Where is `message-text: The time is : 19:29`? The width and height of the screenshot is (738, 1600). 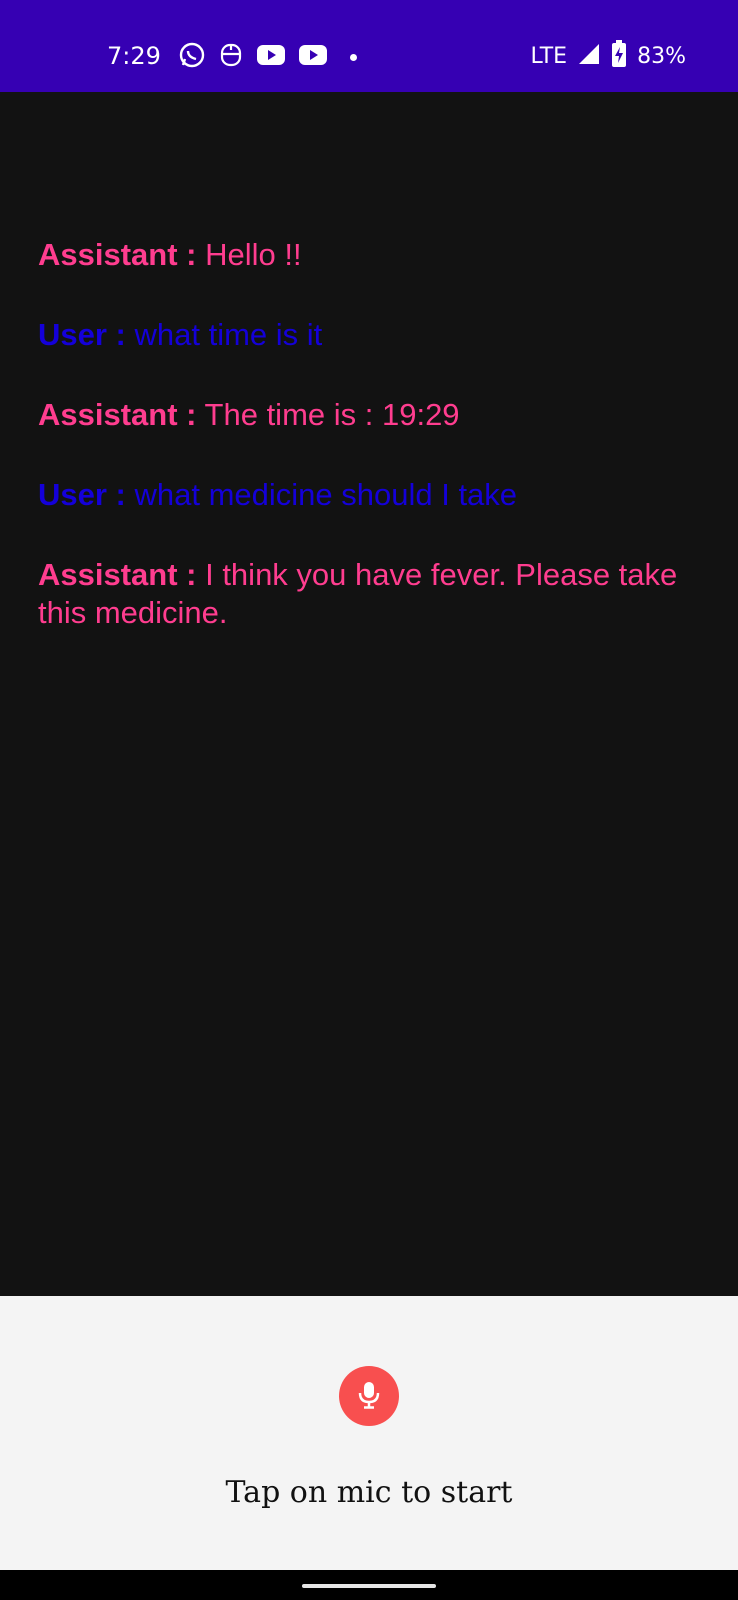 message-text: The time is : 19:29 is located at coordinates (328, 414).